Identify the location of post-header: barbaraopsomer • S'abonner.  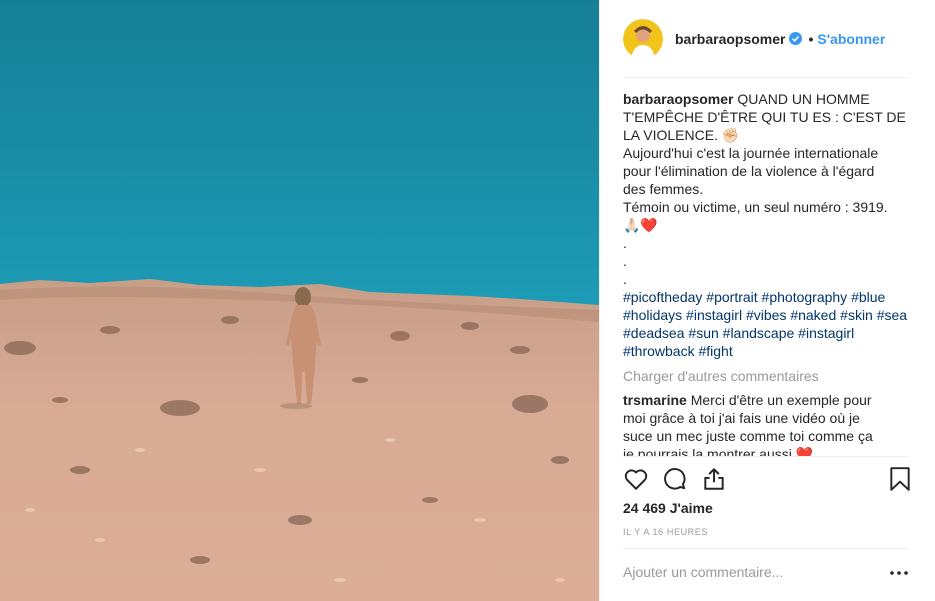
(767, 38).